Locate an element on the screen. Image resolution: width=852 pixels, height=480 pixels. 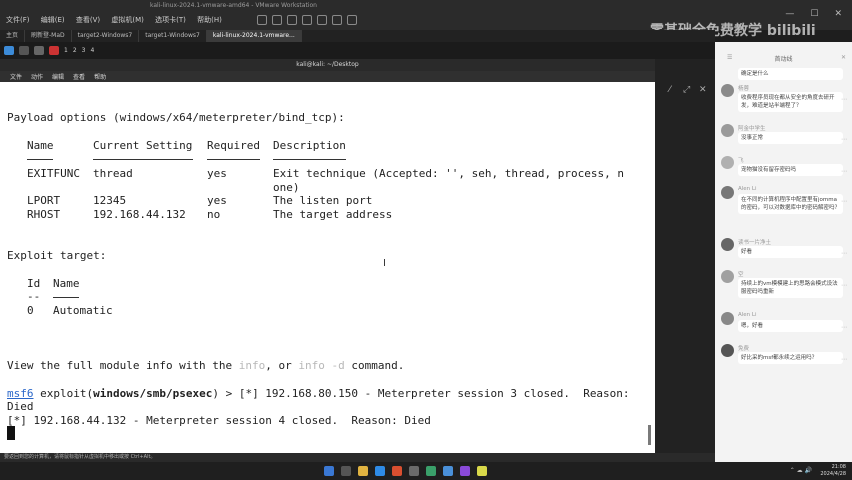
chat-text: 在不同的计算机程序中配置里有jomma的密码，可以对数据库中的密码解密吗？ is located at coordinates (790, 204).